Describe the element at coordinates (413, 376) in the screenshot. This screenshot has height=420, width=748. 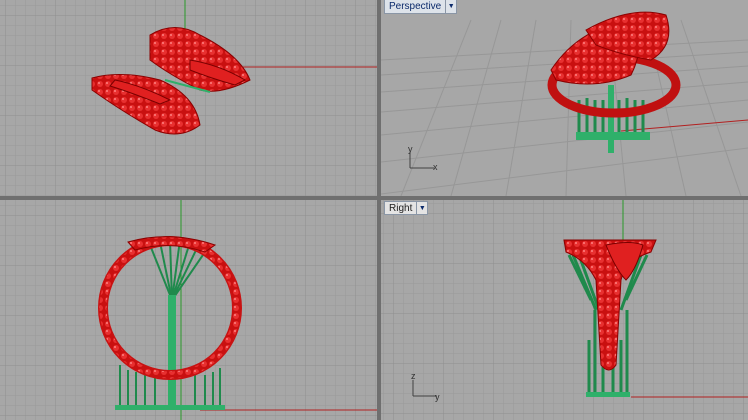
I see `axis-label-z: z` at that location.